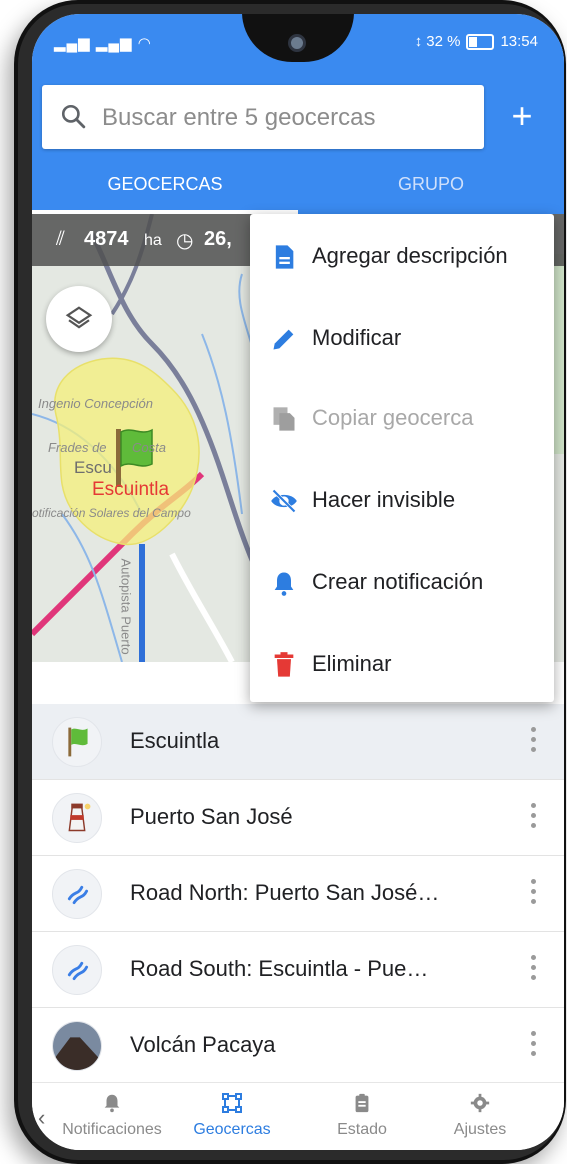 This screenshot has width=567, height=1164. Describe the element at coordinates (384, 499) in the screenshot. I see `menu-item-label: Hacer invisible` at that location.